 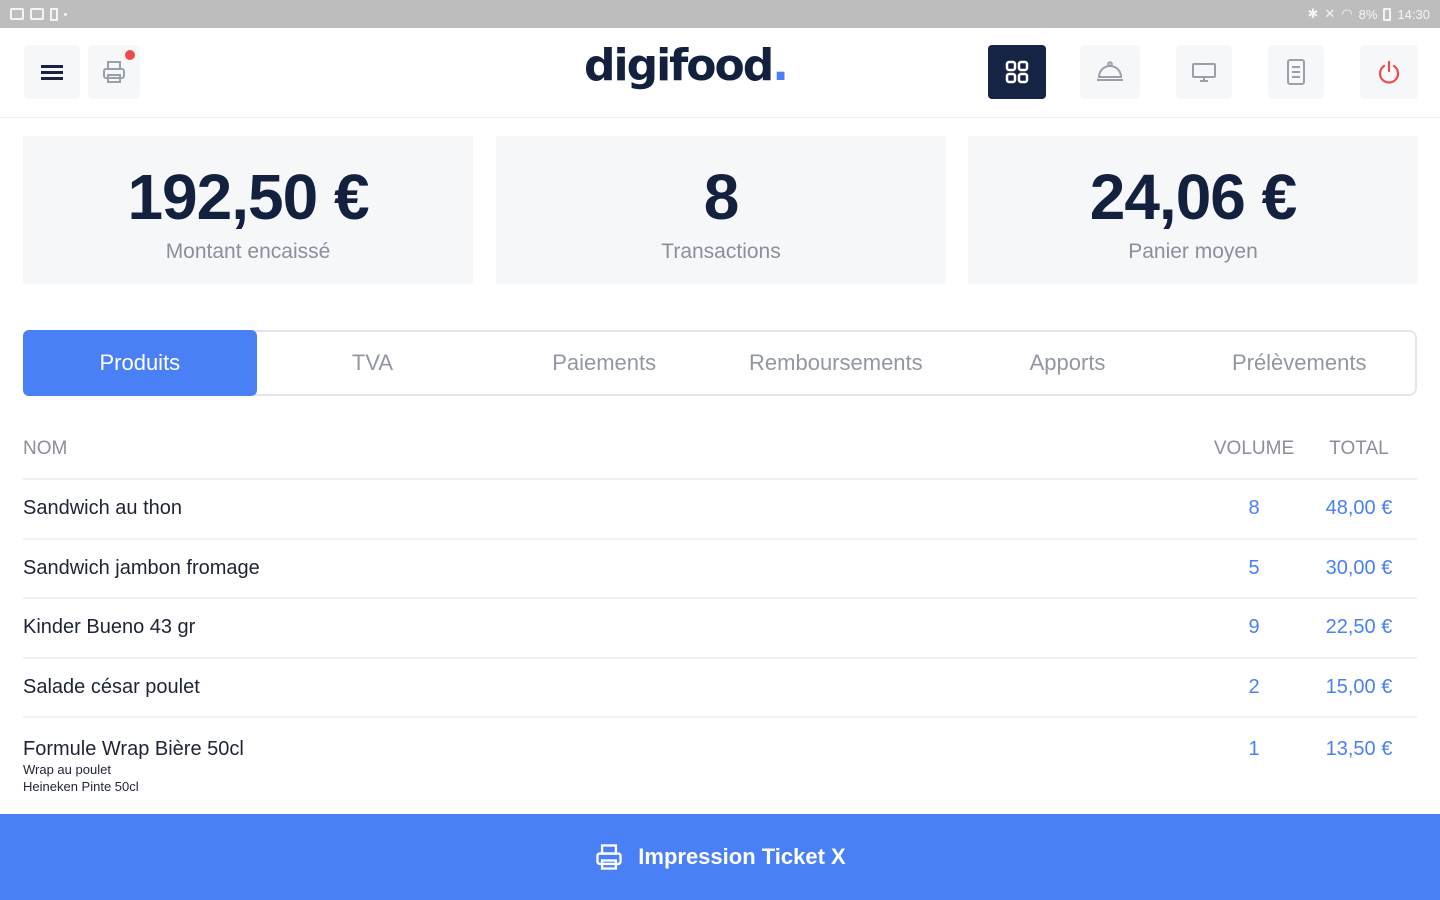 I want to click on kpi-card-amount: 192,50 € Montant encaissé, so click(x=248, y=210).